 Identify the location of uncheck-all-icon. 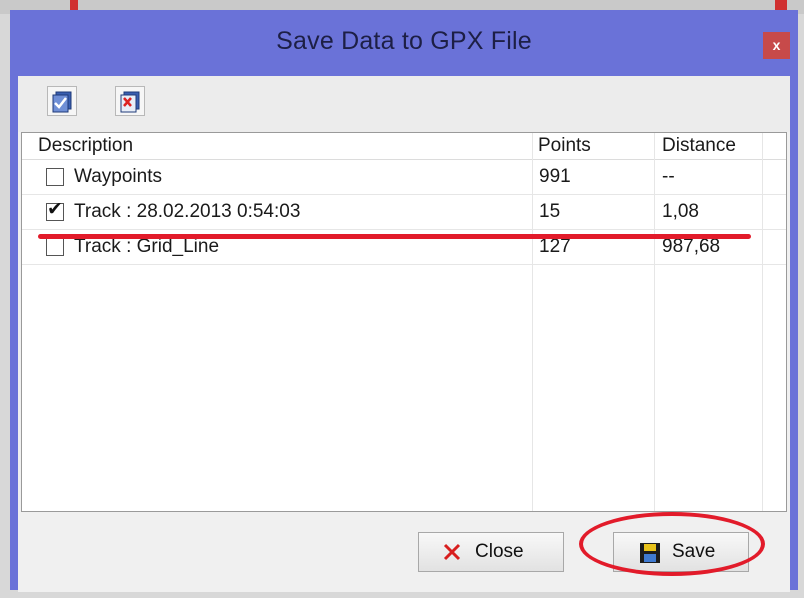
(130, 102).